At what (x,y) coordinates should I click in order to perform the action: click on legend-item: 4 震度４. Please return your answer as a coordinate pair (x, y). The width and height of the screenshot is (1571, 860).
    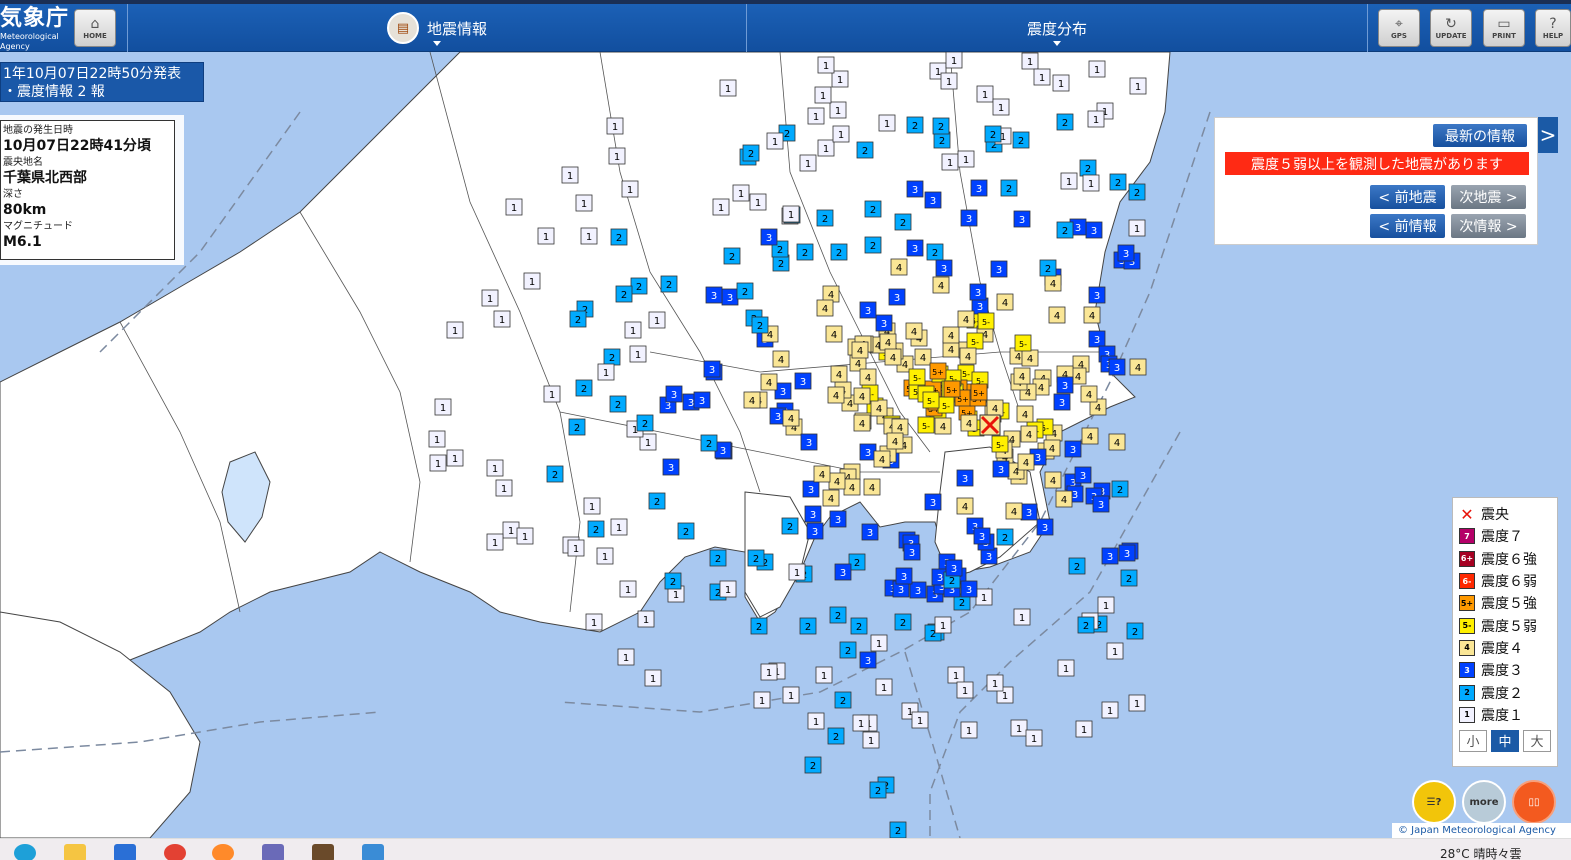
    Looking at the image, I should click on (1505, 648).